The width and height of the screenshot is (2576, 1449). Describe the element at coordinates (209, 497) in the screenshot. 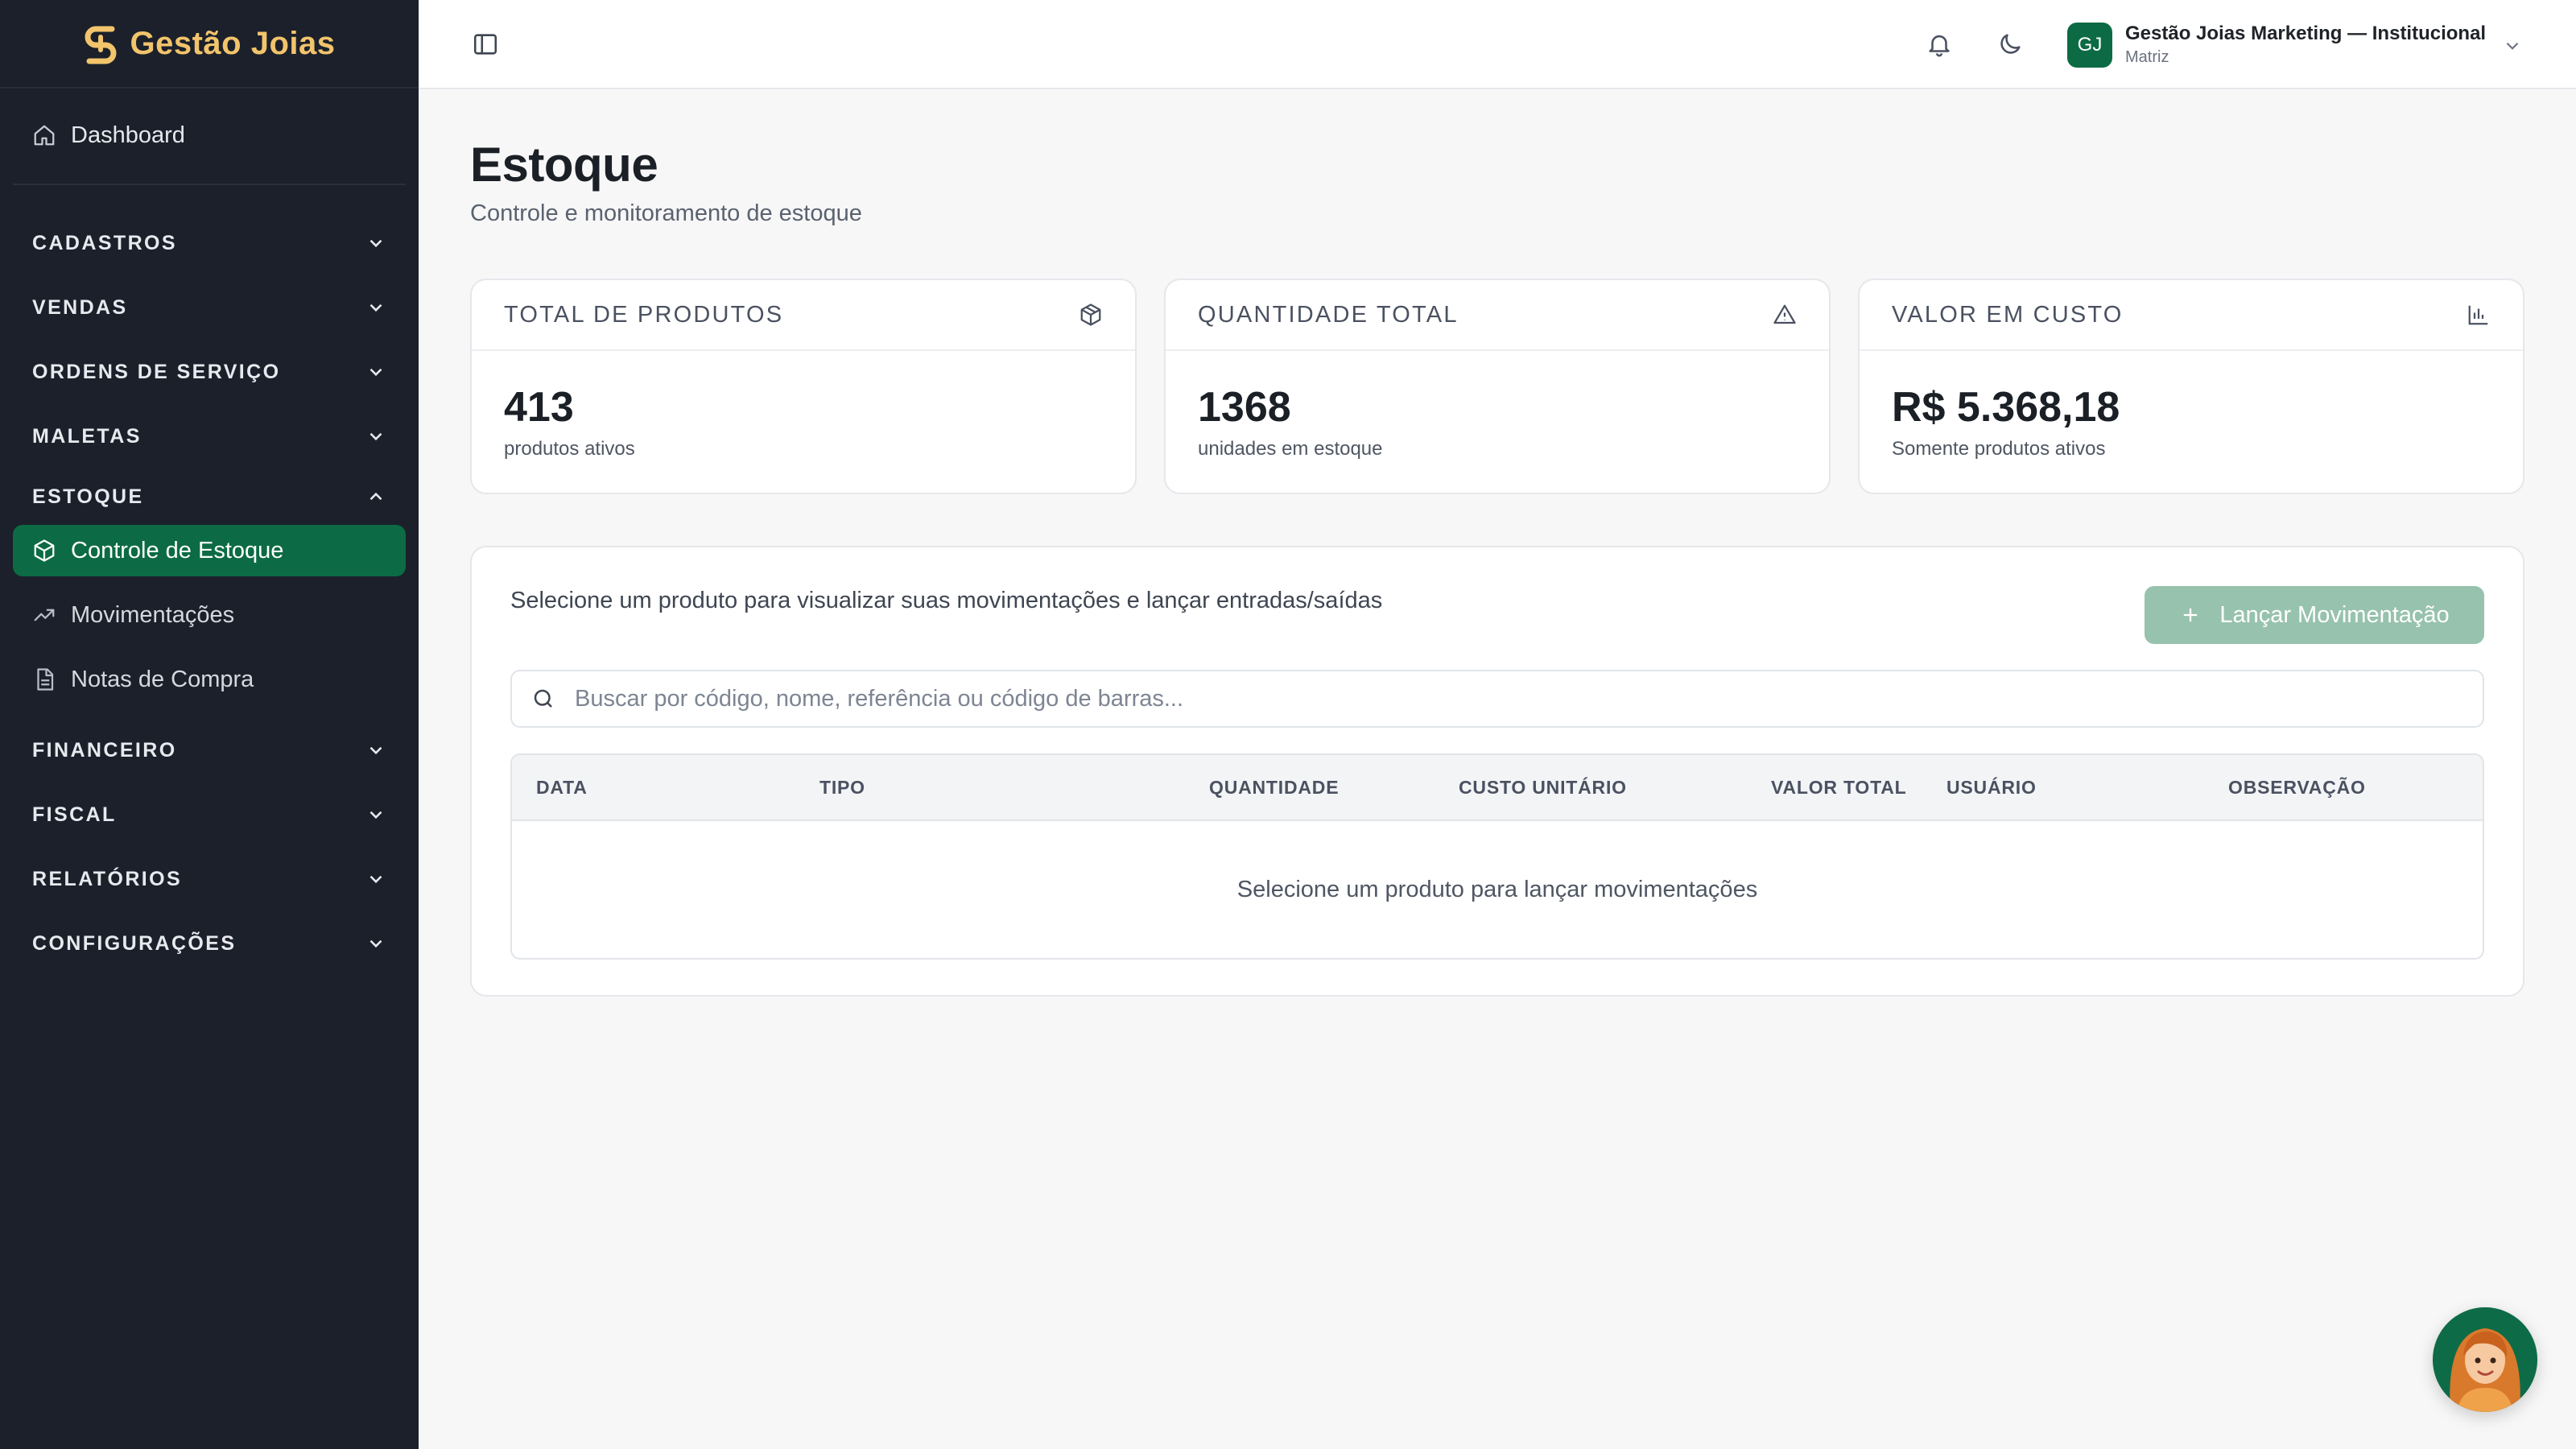

I see `sidebar-section-estoque: ESTOQUE` at that location.